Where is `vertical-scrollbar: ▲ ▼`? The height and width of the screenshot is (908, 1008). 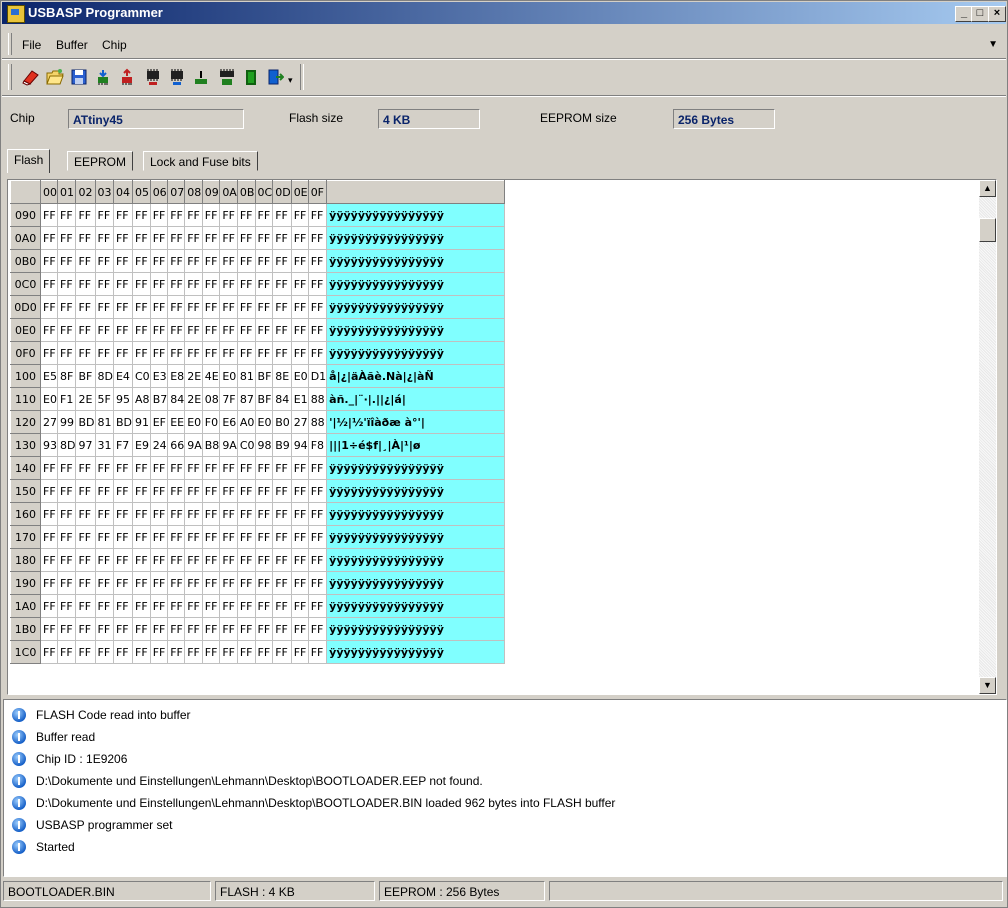
vertical-scrollbar: ▲ ▼ is located at coordinates (987, 437).